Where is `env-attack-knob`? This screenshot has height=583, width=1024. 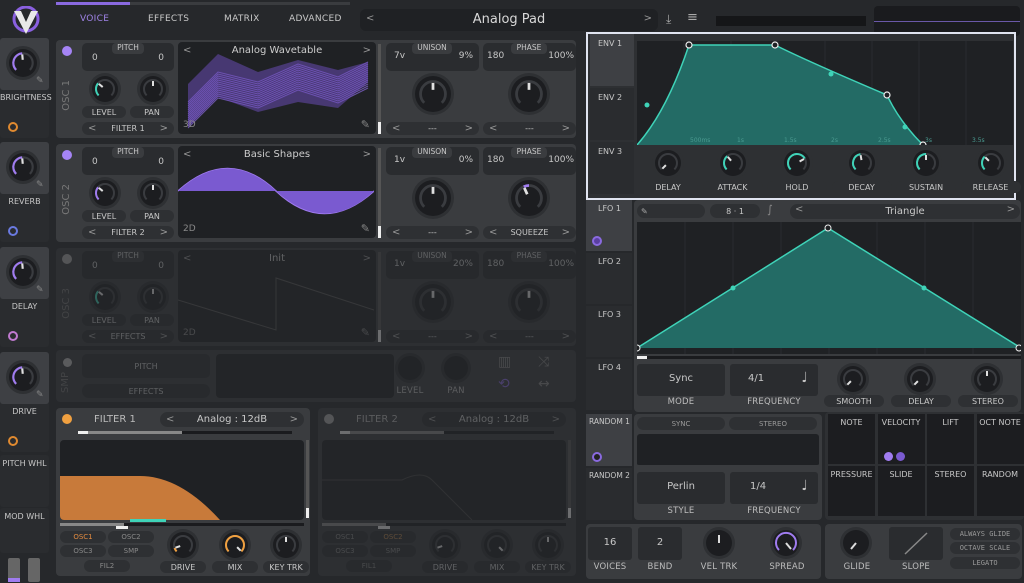
env-attack-knob is located at coordinates (732, 163).